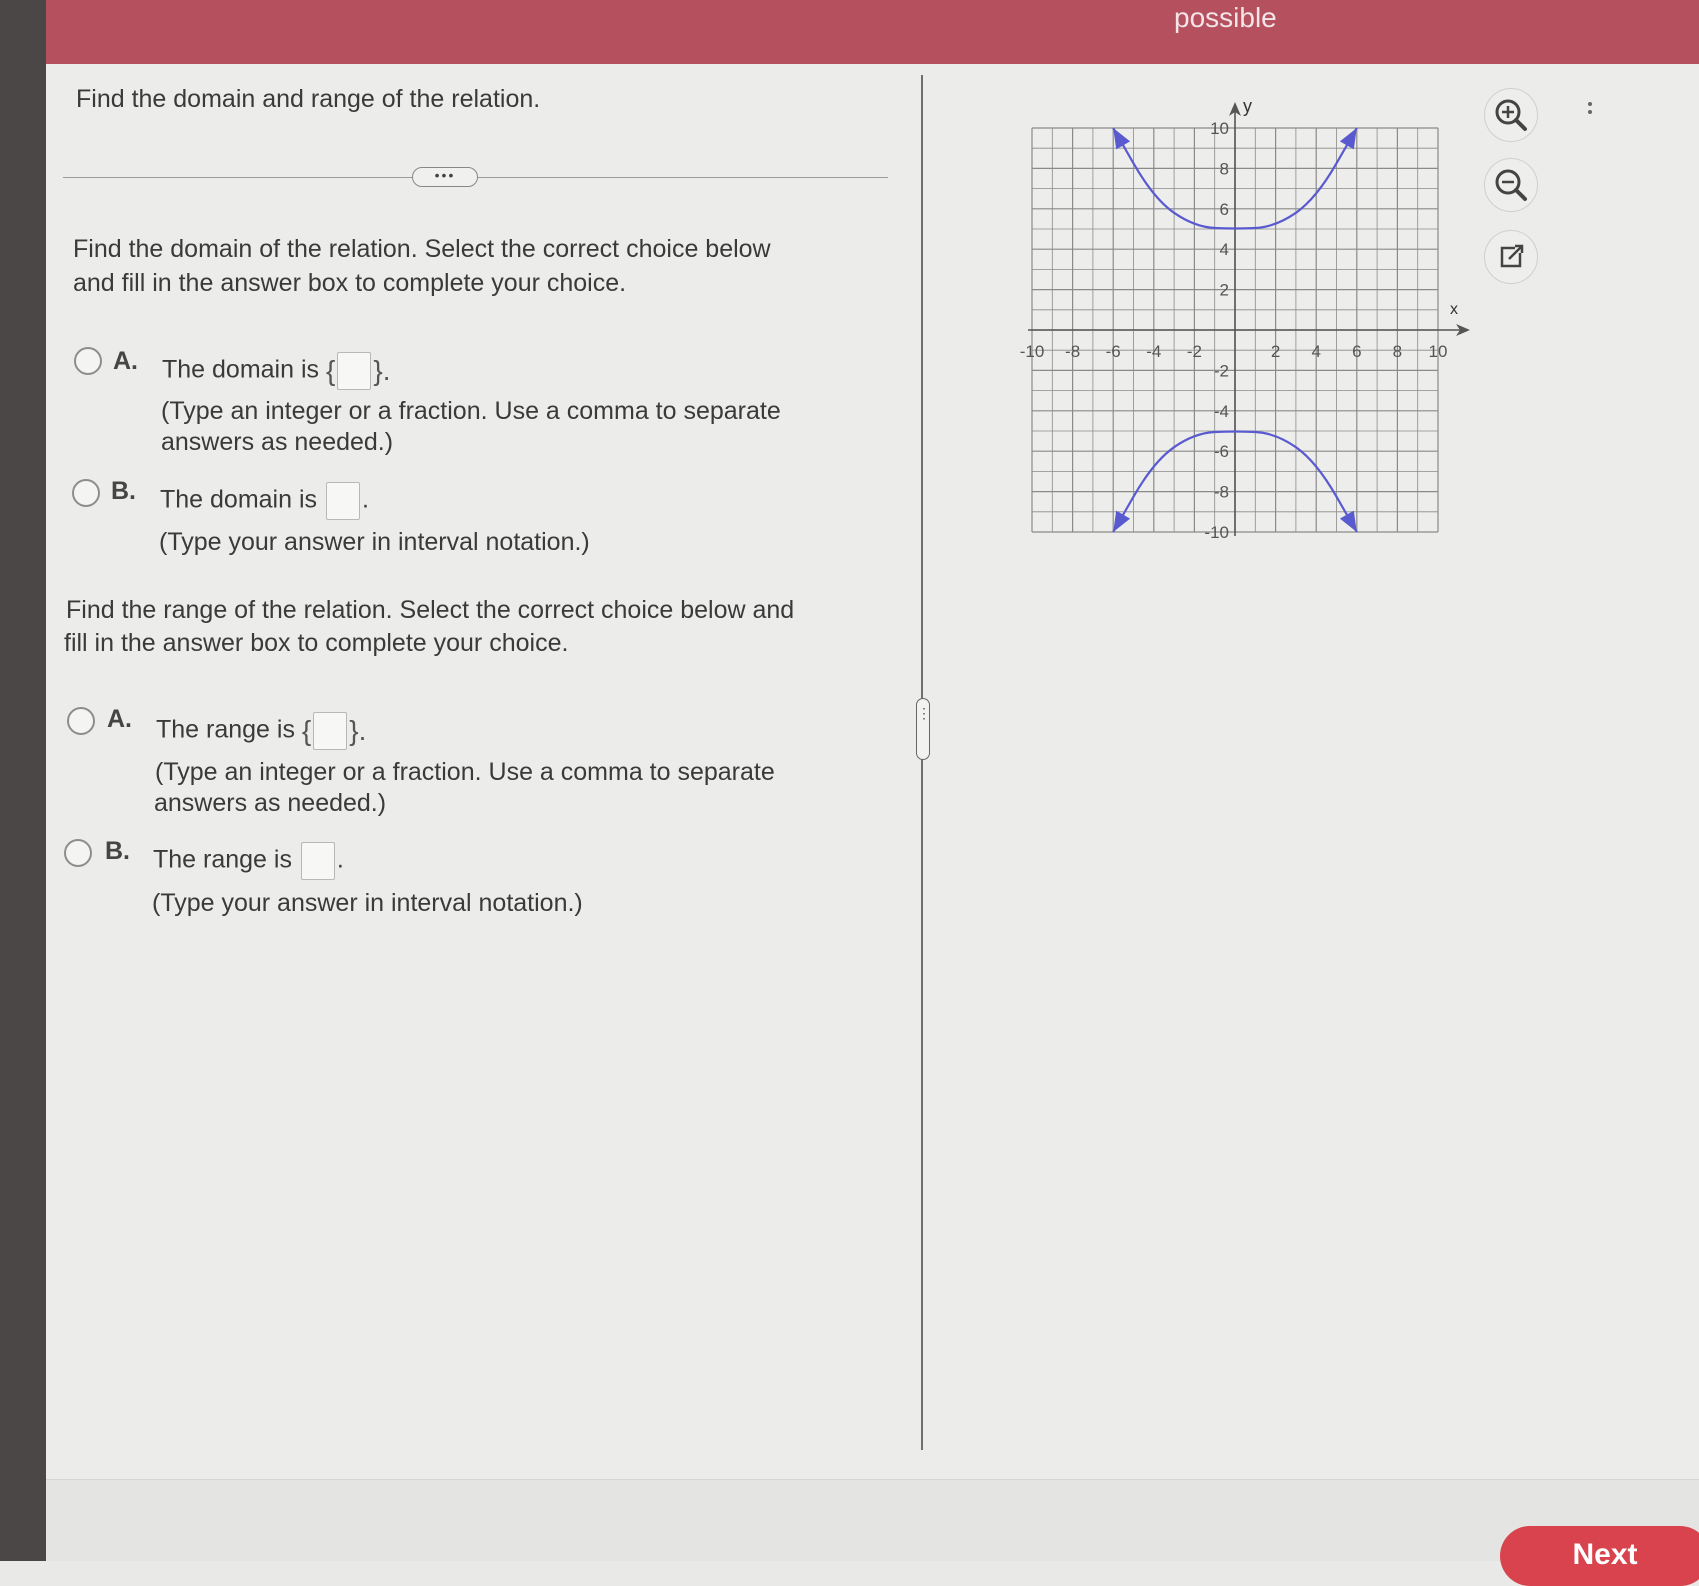 This screenshot has height=1586, width=1699. I want to click on y-tick-label: 8, so click(1224, 168).